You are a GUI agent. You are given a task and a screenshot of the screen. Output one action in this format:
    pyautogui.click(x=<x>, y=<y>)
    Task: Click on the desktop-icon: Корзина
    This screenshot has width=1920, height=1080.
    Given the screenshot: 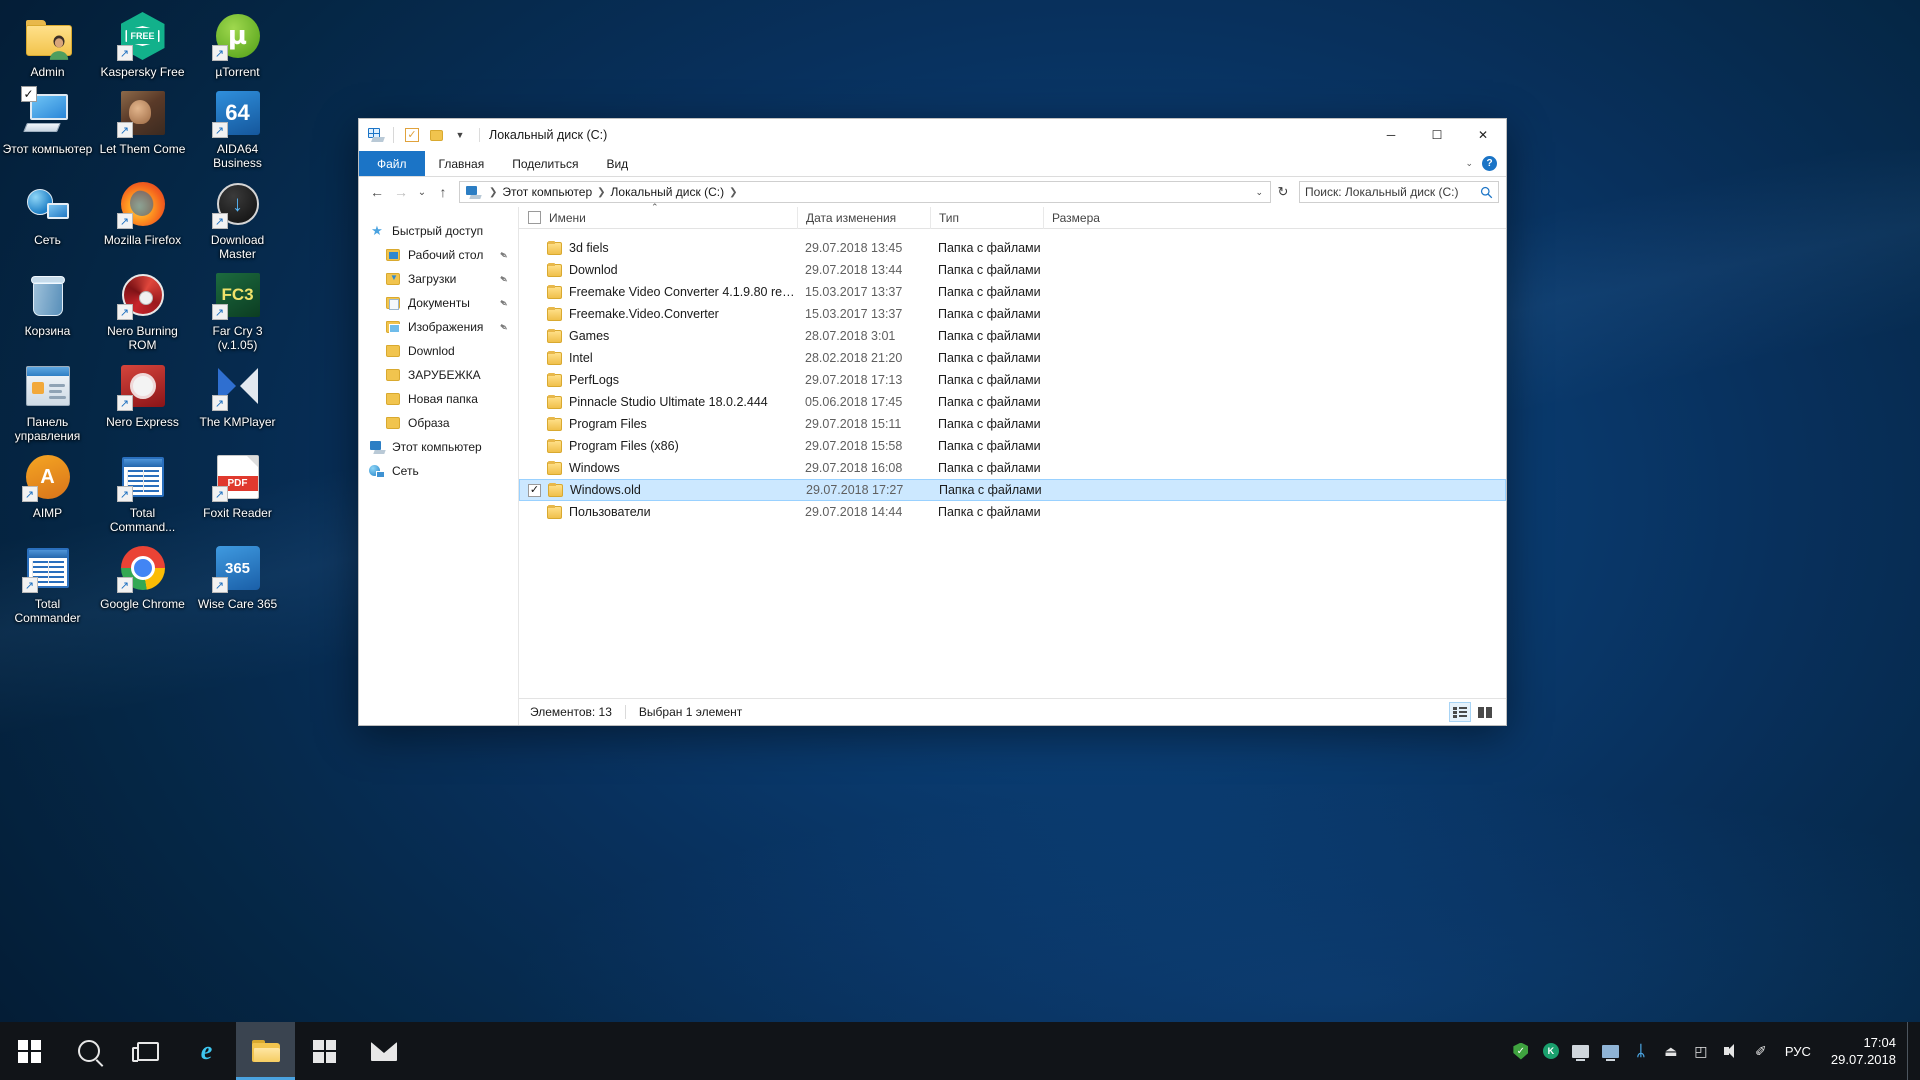 What is the action you would take?
    pyautogui.click(x=47, y=310)
    